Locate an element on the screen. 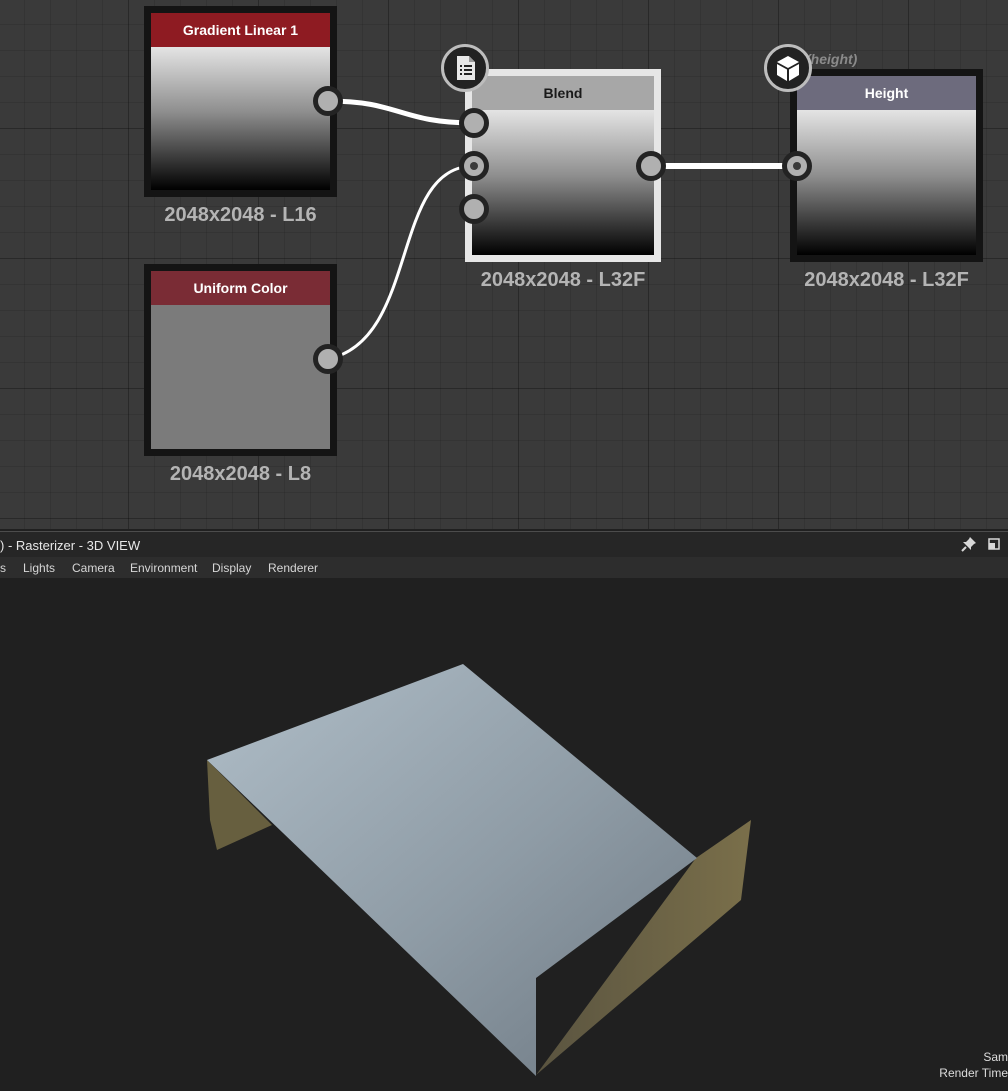 The height and width of the screenshot is (1091, 1008). wire-gradient-to-blend is located at coordinates (401, 112).